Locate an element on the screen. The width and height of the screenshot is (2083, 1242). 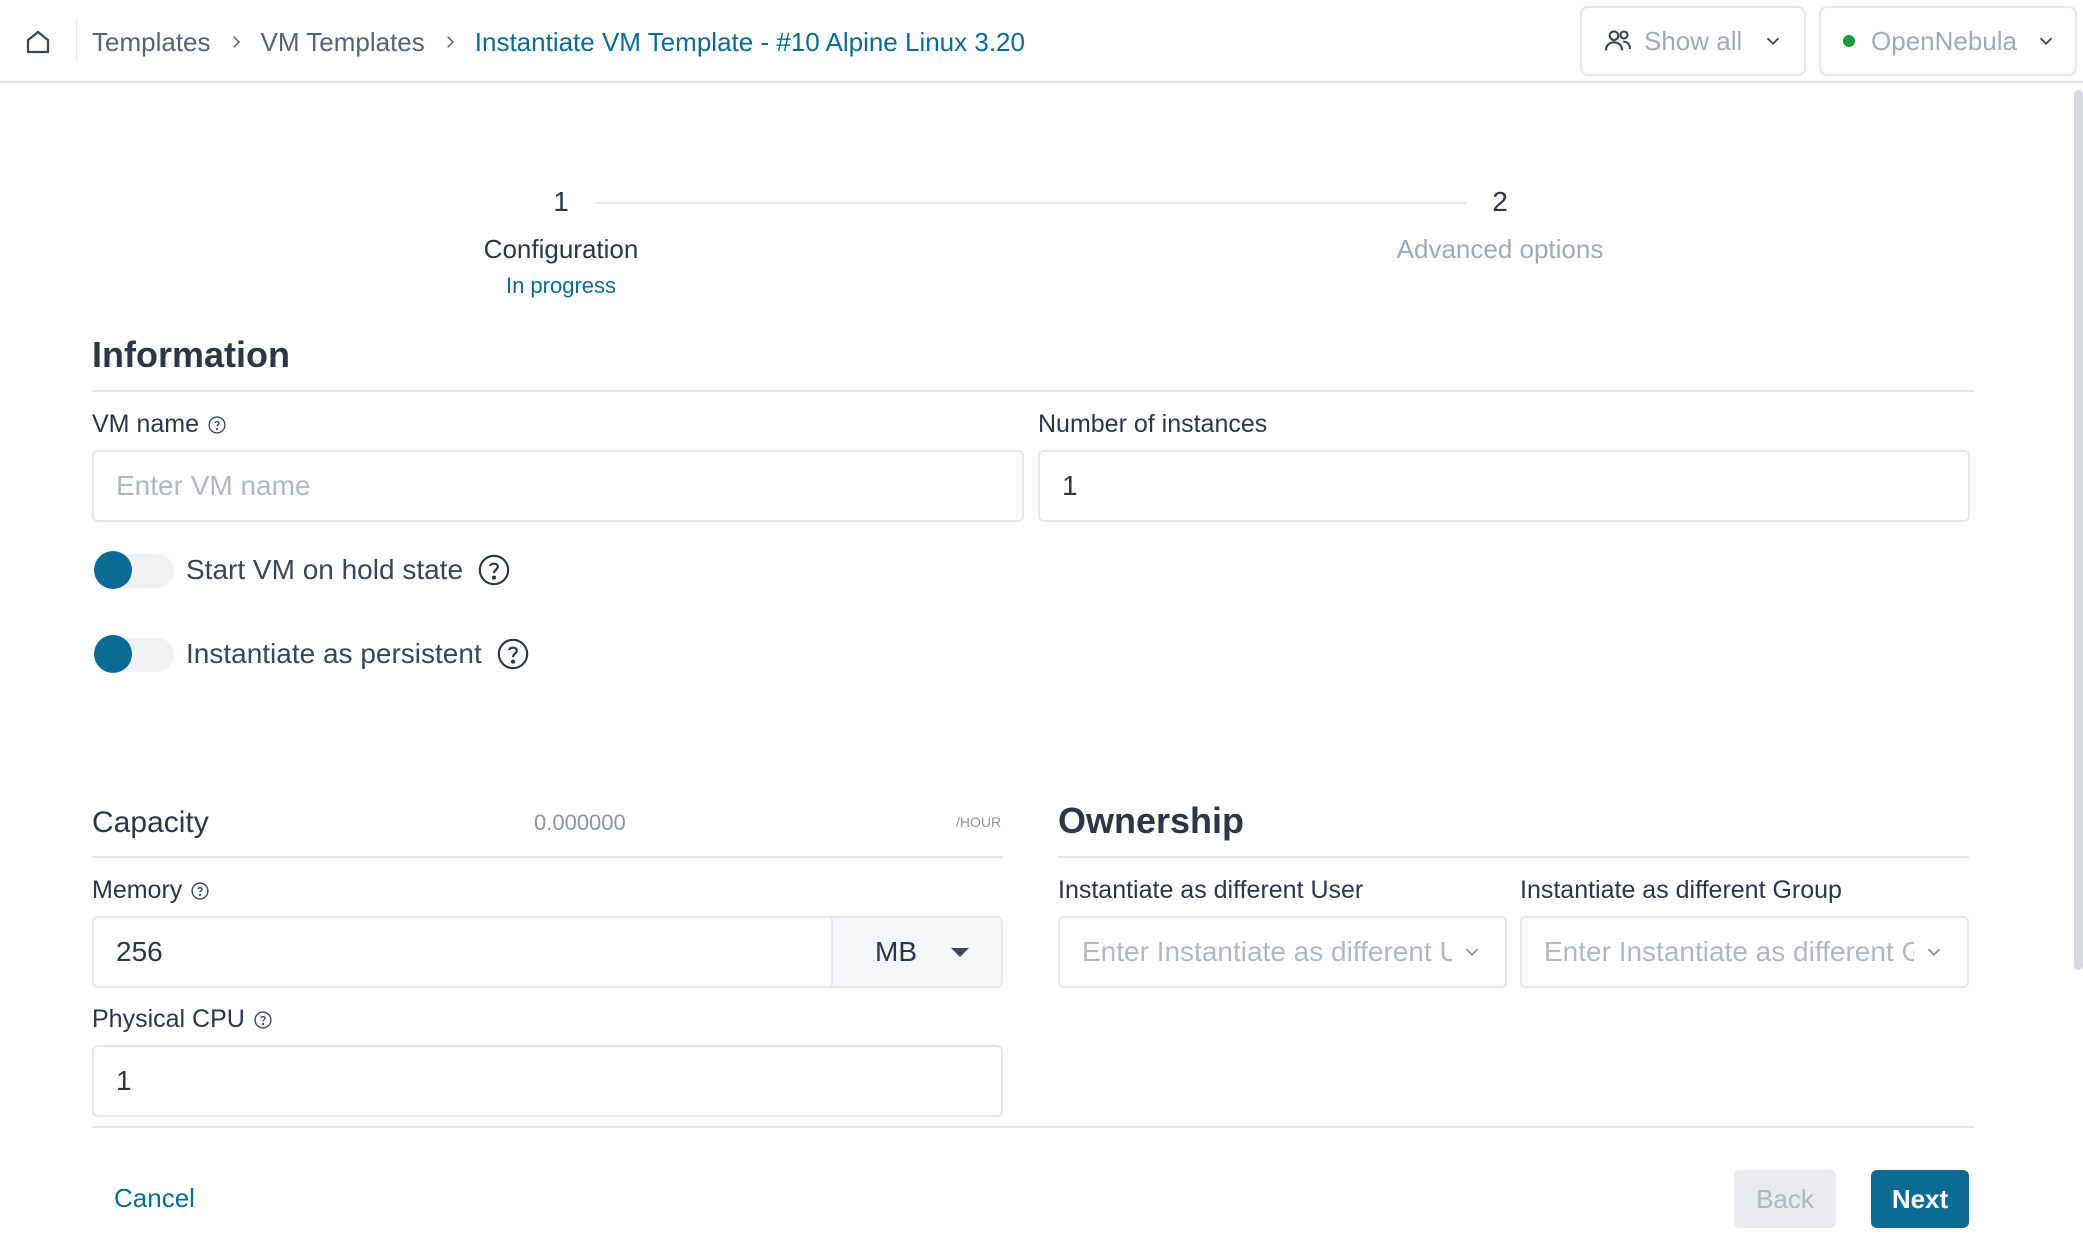
zone-status-dot is located at coordinates (1849, 41).